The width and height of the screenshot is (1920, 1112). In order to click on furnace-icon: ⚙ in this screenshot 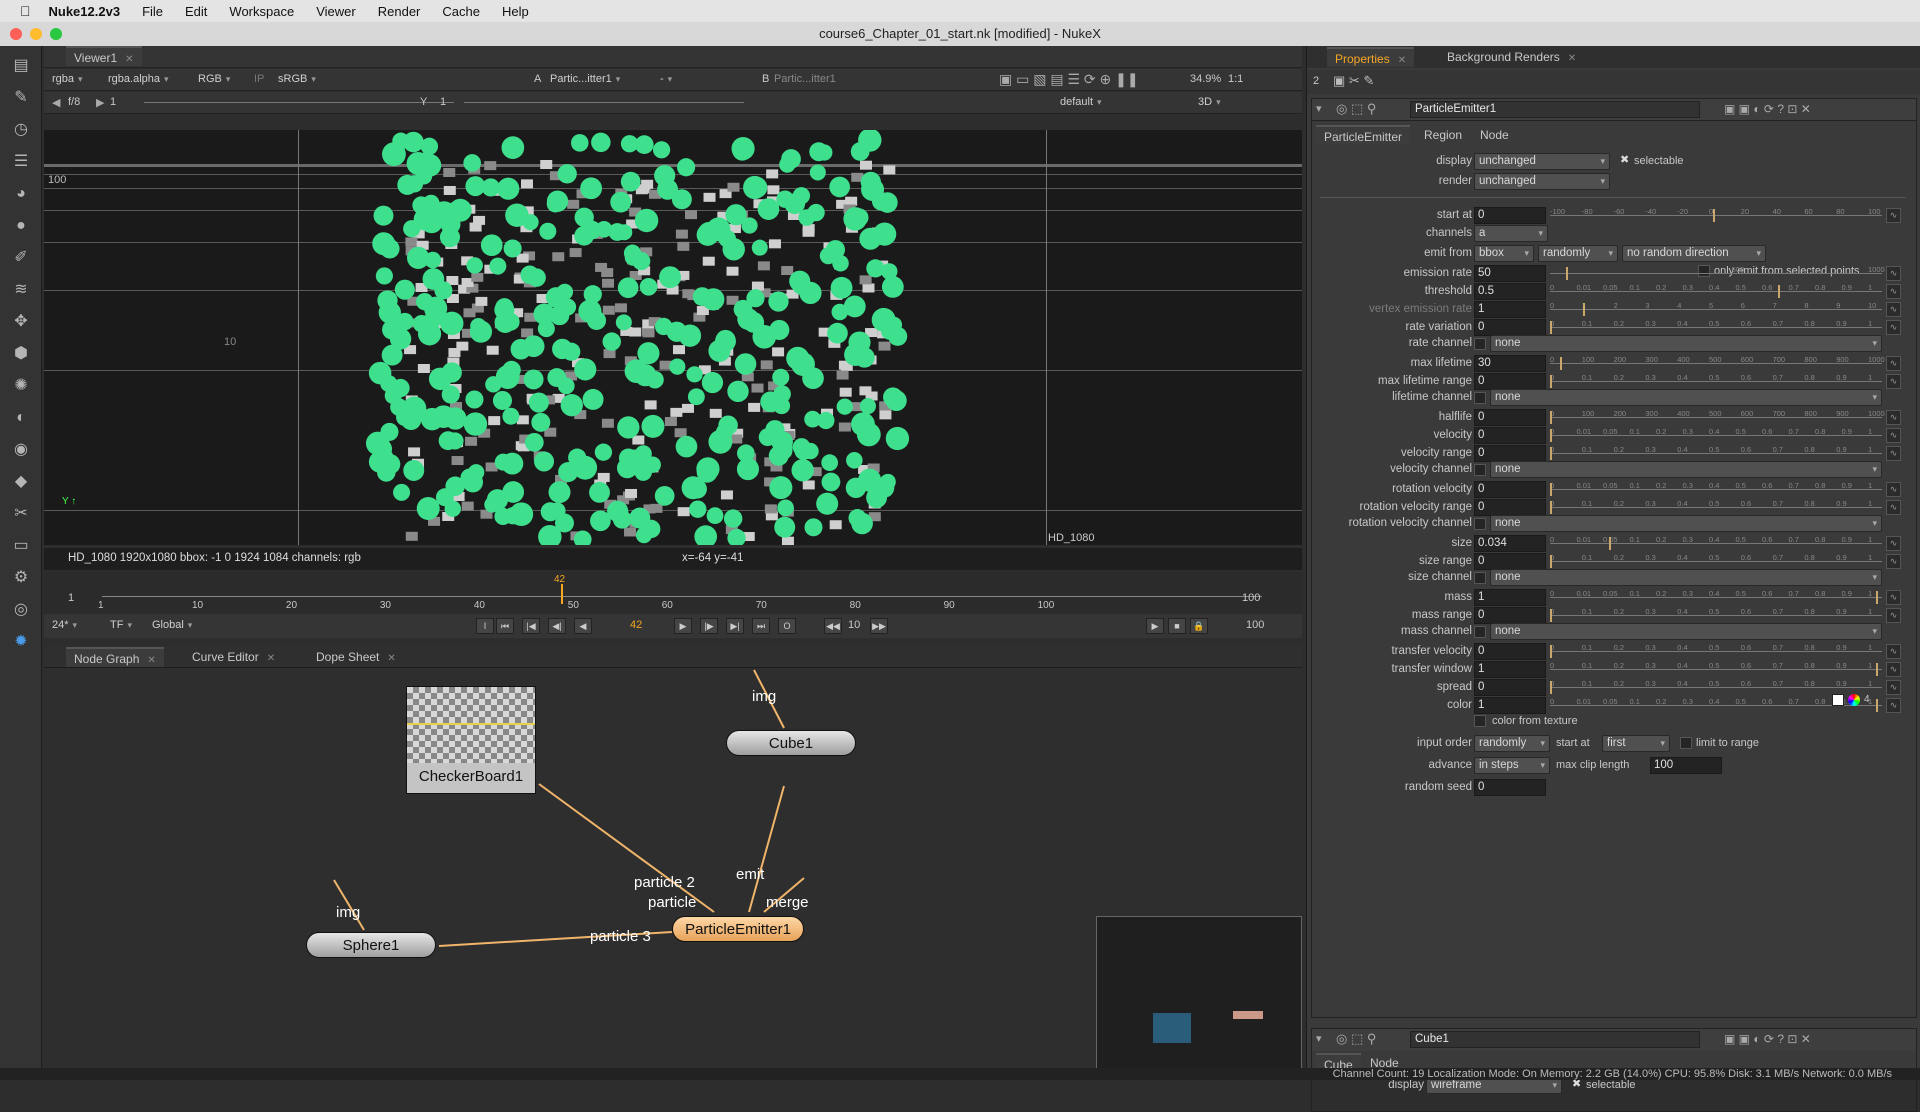, I will do `click(21, 578)`.